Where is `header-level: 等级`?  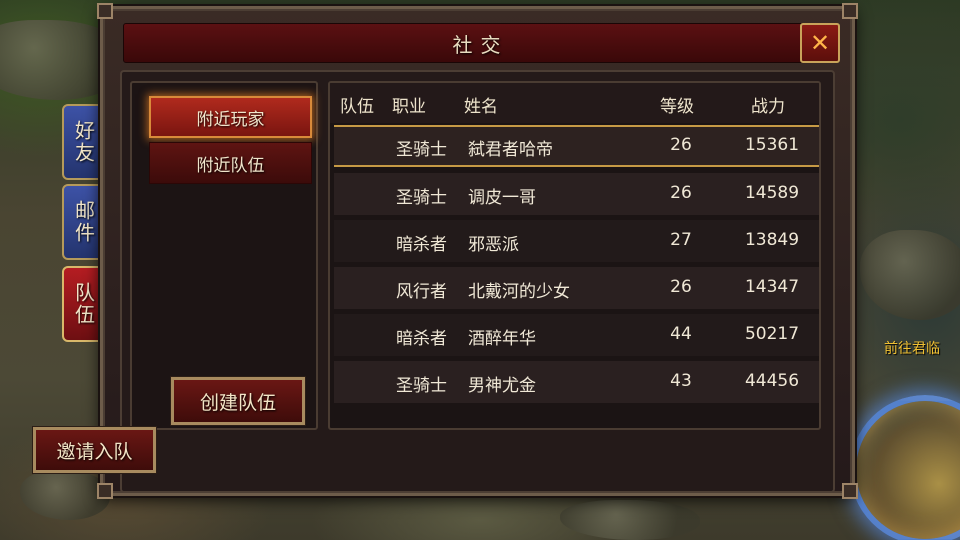 header-level: 等级 is located at coordinates (677, 107).